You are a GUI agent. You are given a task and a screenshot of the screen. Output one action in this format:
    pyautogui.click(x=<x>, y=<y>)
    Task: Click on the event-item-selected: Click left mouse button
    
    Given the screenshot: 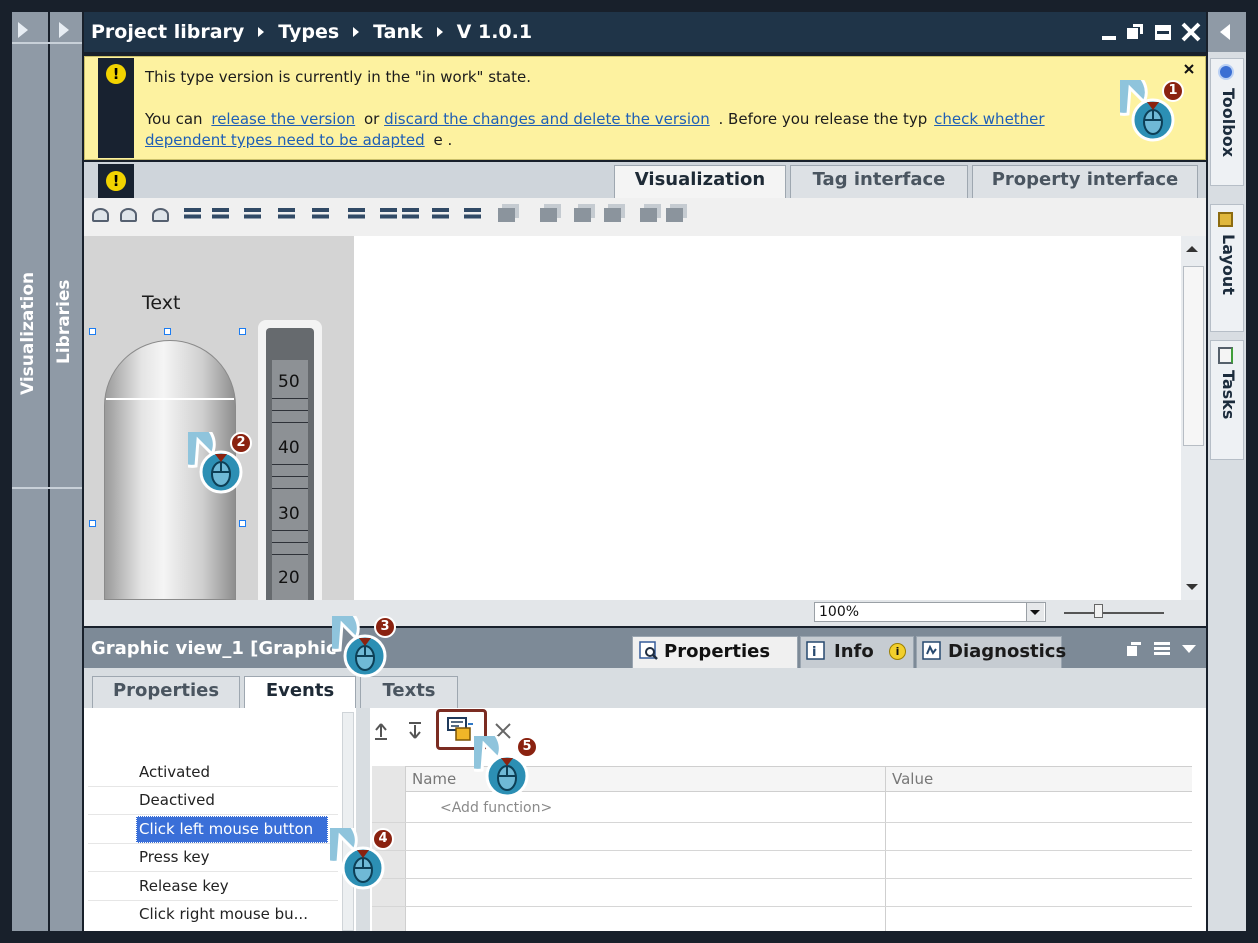 What is the action you would take?
    pyautogui.click(x=226, y=829)
    